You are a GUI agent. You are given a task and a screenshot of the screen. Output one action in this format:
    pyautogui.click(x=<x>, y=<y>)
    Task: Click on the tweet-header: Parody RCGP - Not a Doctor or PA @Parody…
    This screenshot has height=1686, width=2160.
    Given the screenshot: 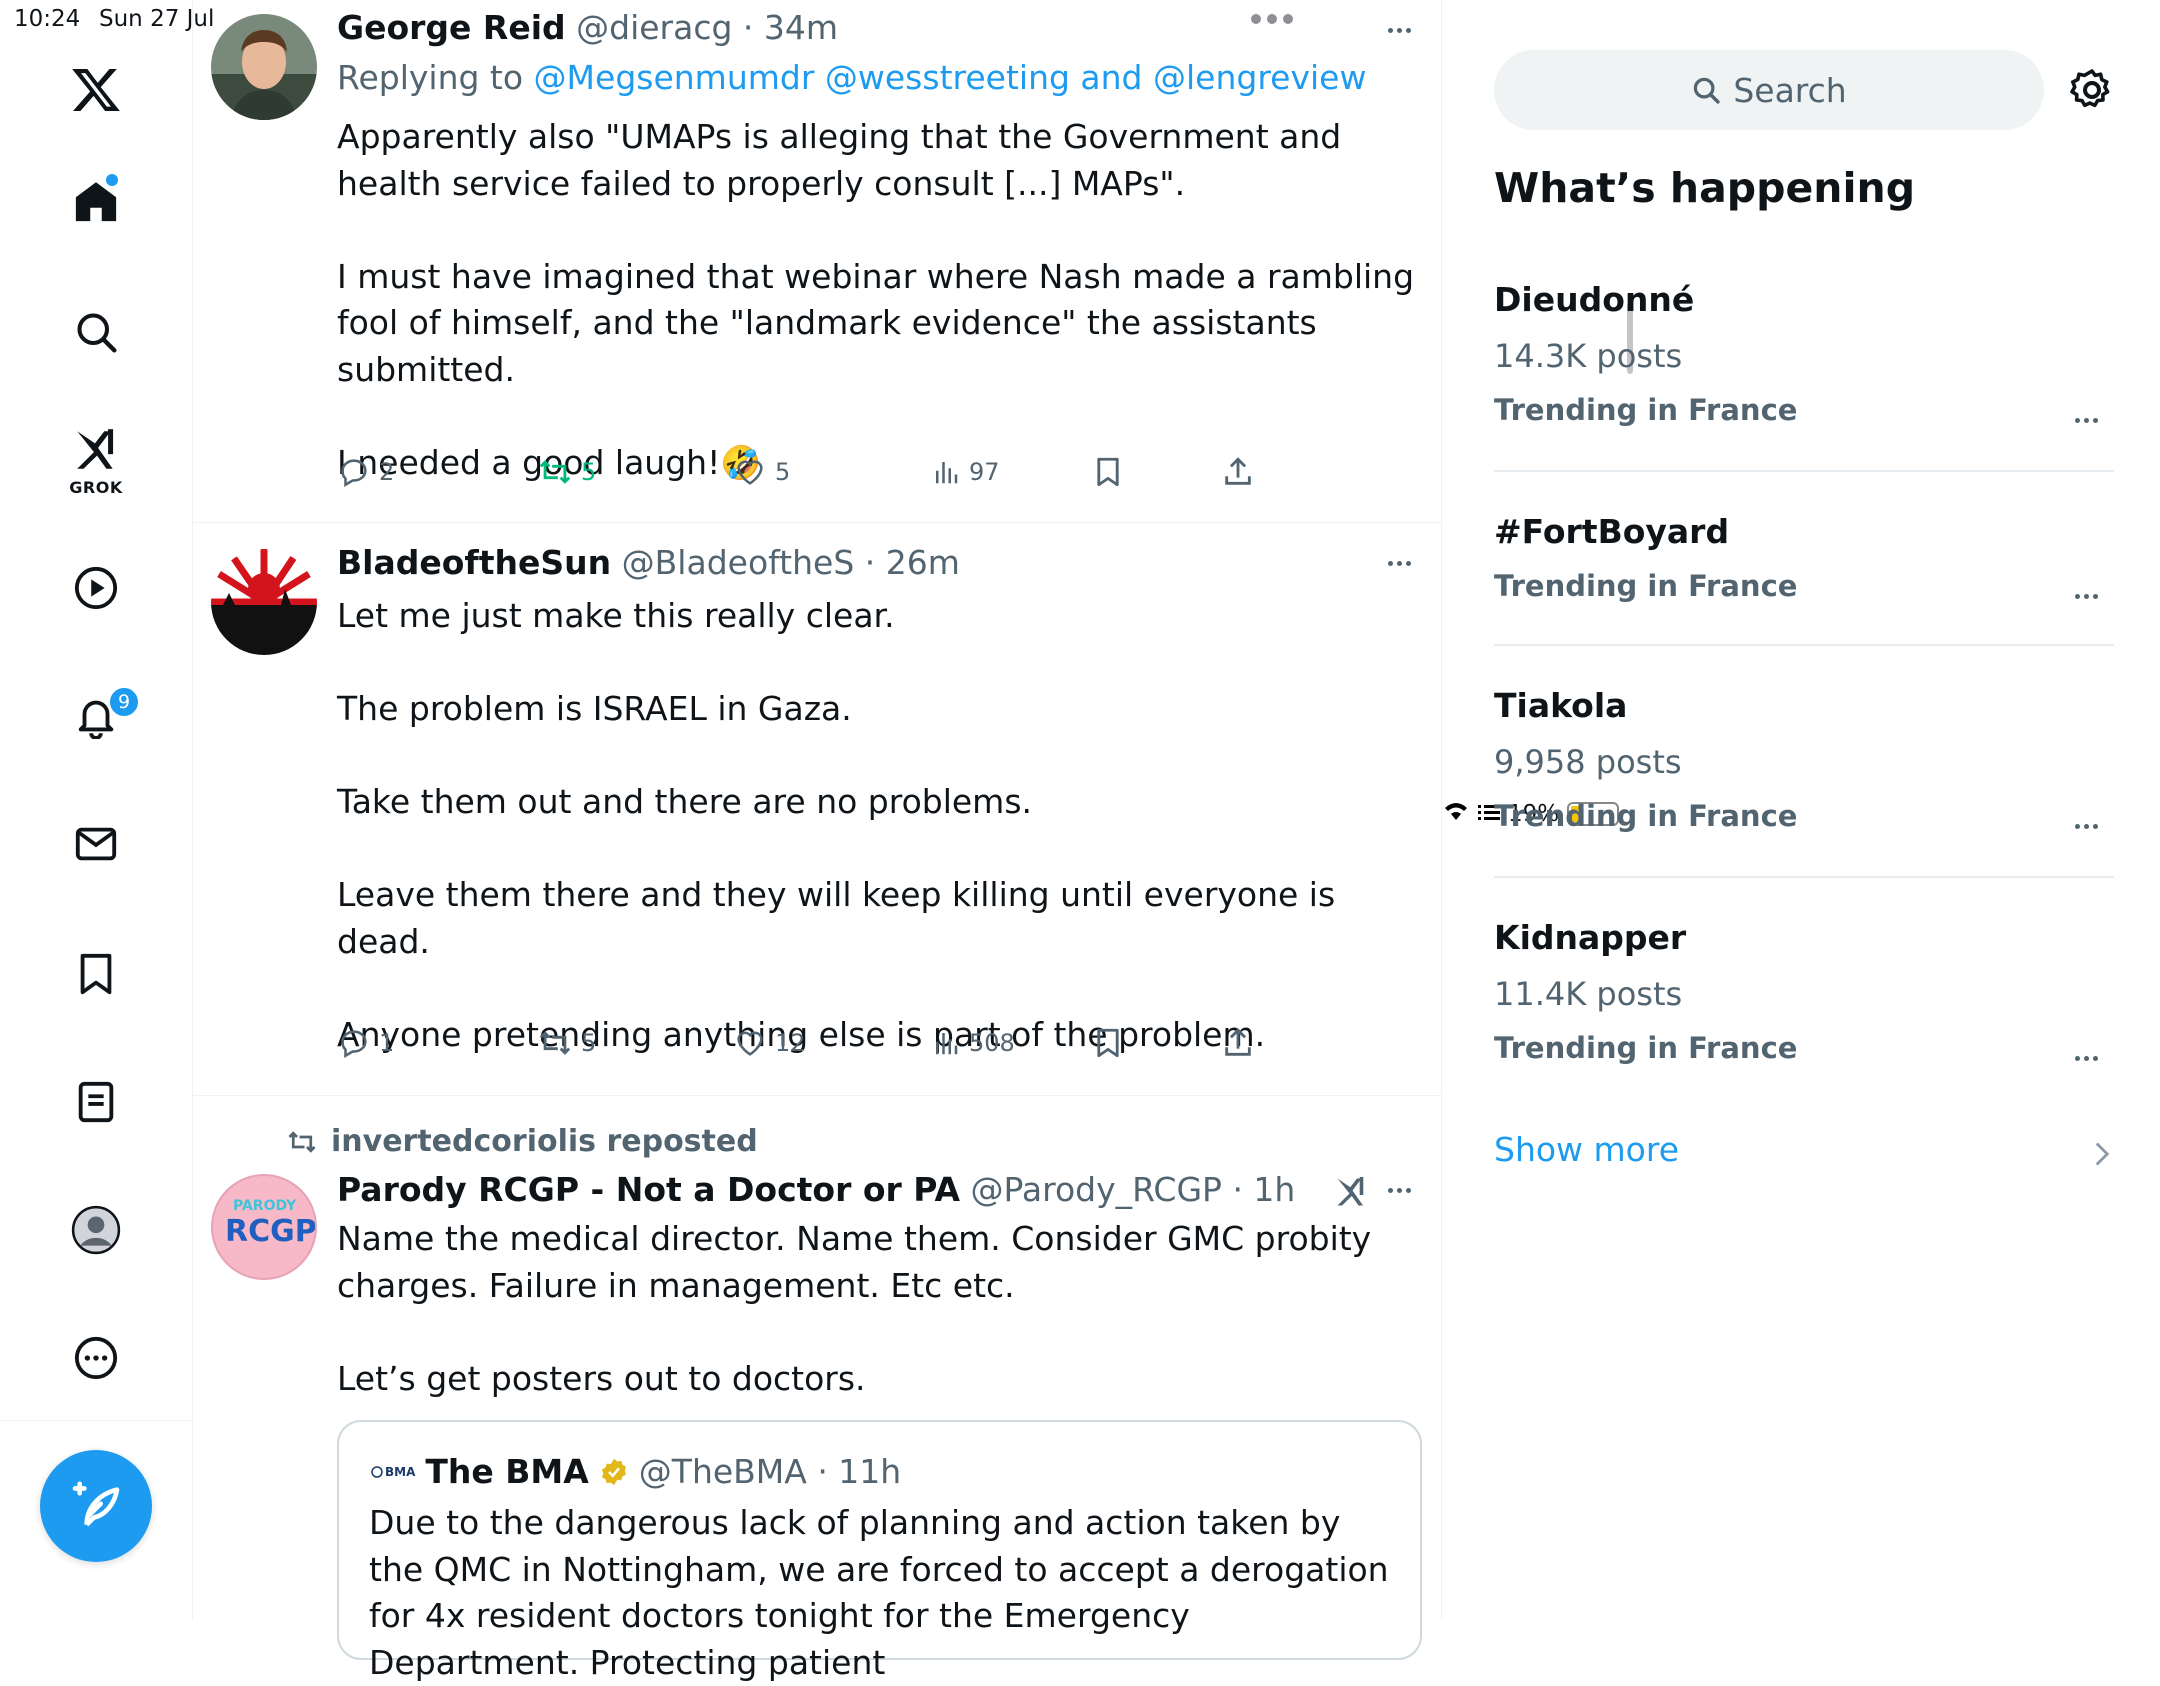 What is the action you would take?
    pyautogui.click(x=816, y=1189)
    